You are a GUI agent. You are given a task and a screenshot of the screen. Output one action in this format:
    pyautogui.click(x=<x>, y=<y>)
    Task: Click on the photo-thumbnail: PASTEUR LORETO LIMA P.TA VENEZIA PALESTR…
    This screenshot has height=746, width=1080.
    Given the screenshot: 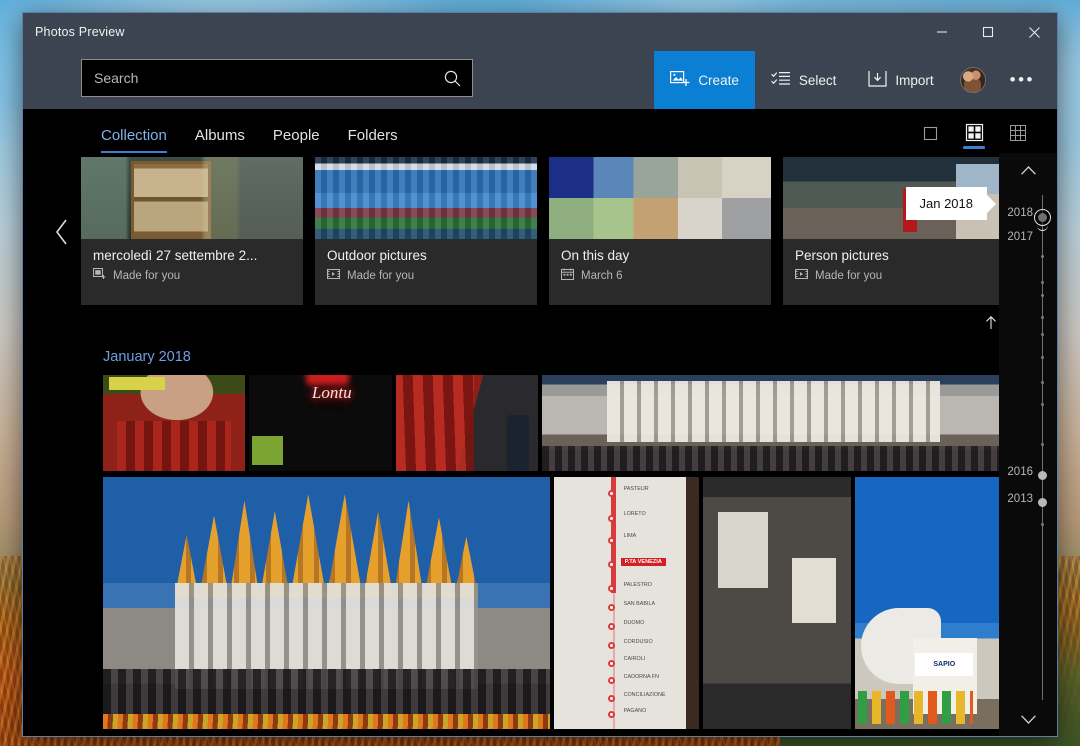 What is the action you would take?
    pyautogui.click(x=626, y=603)
    